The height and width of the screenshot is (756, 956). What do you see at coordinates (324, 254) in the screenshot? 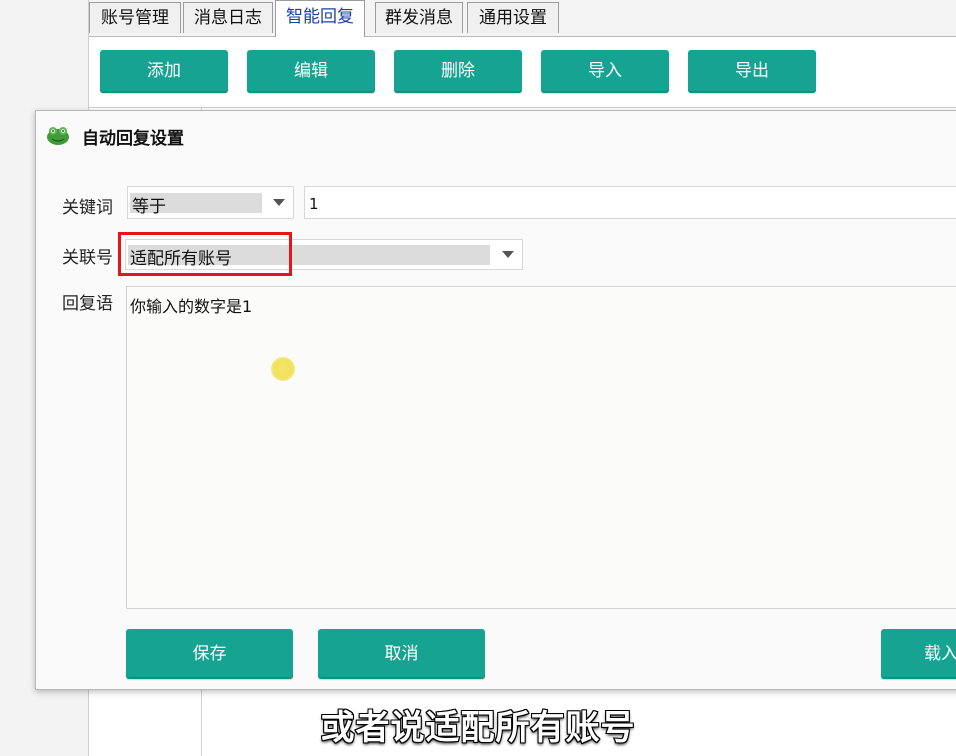
I see `account-select: 适配所有账号` at bounding box center [324, 254].